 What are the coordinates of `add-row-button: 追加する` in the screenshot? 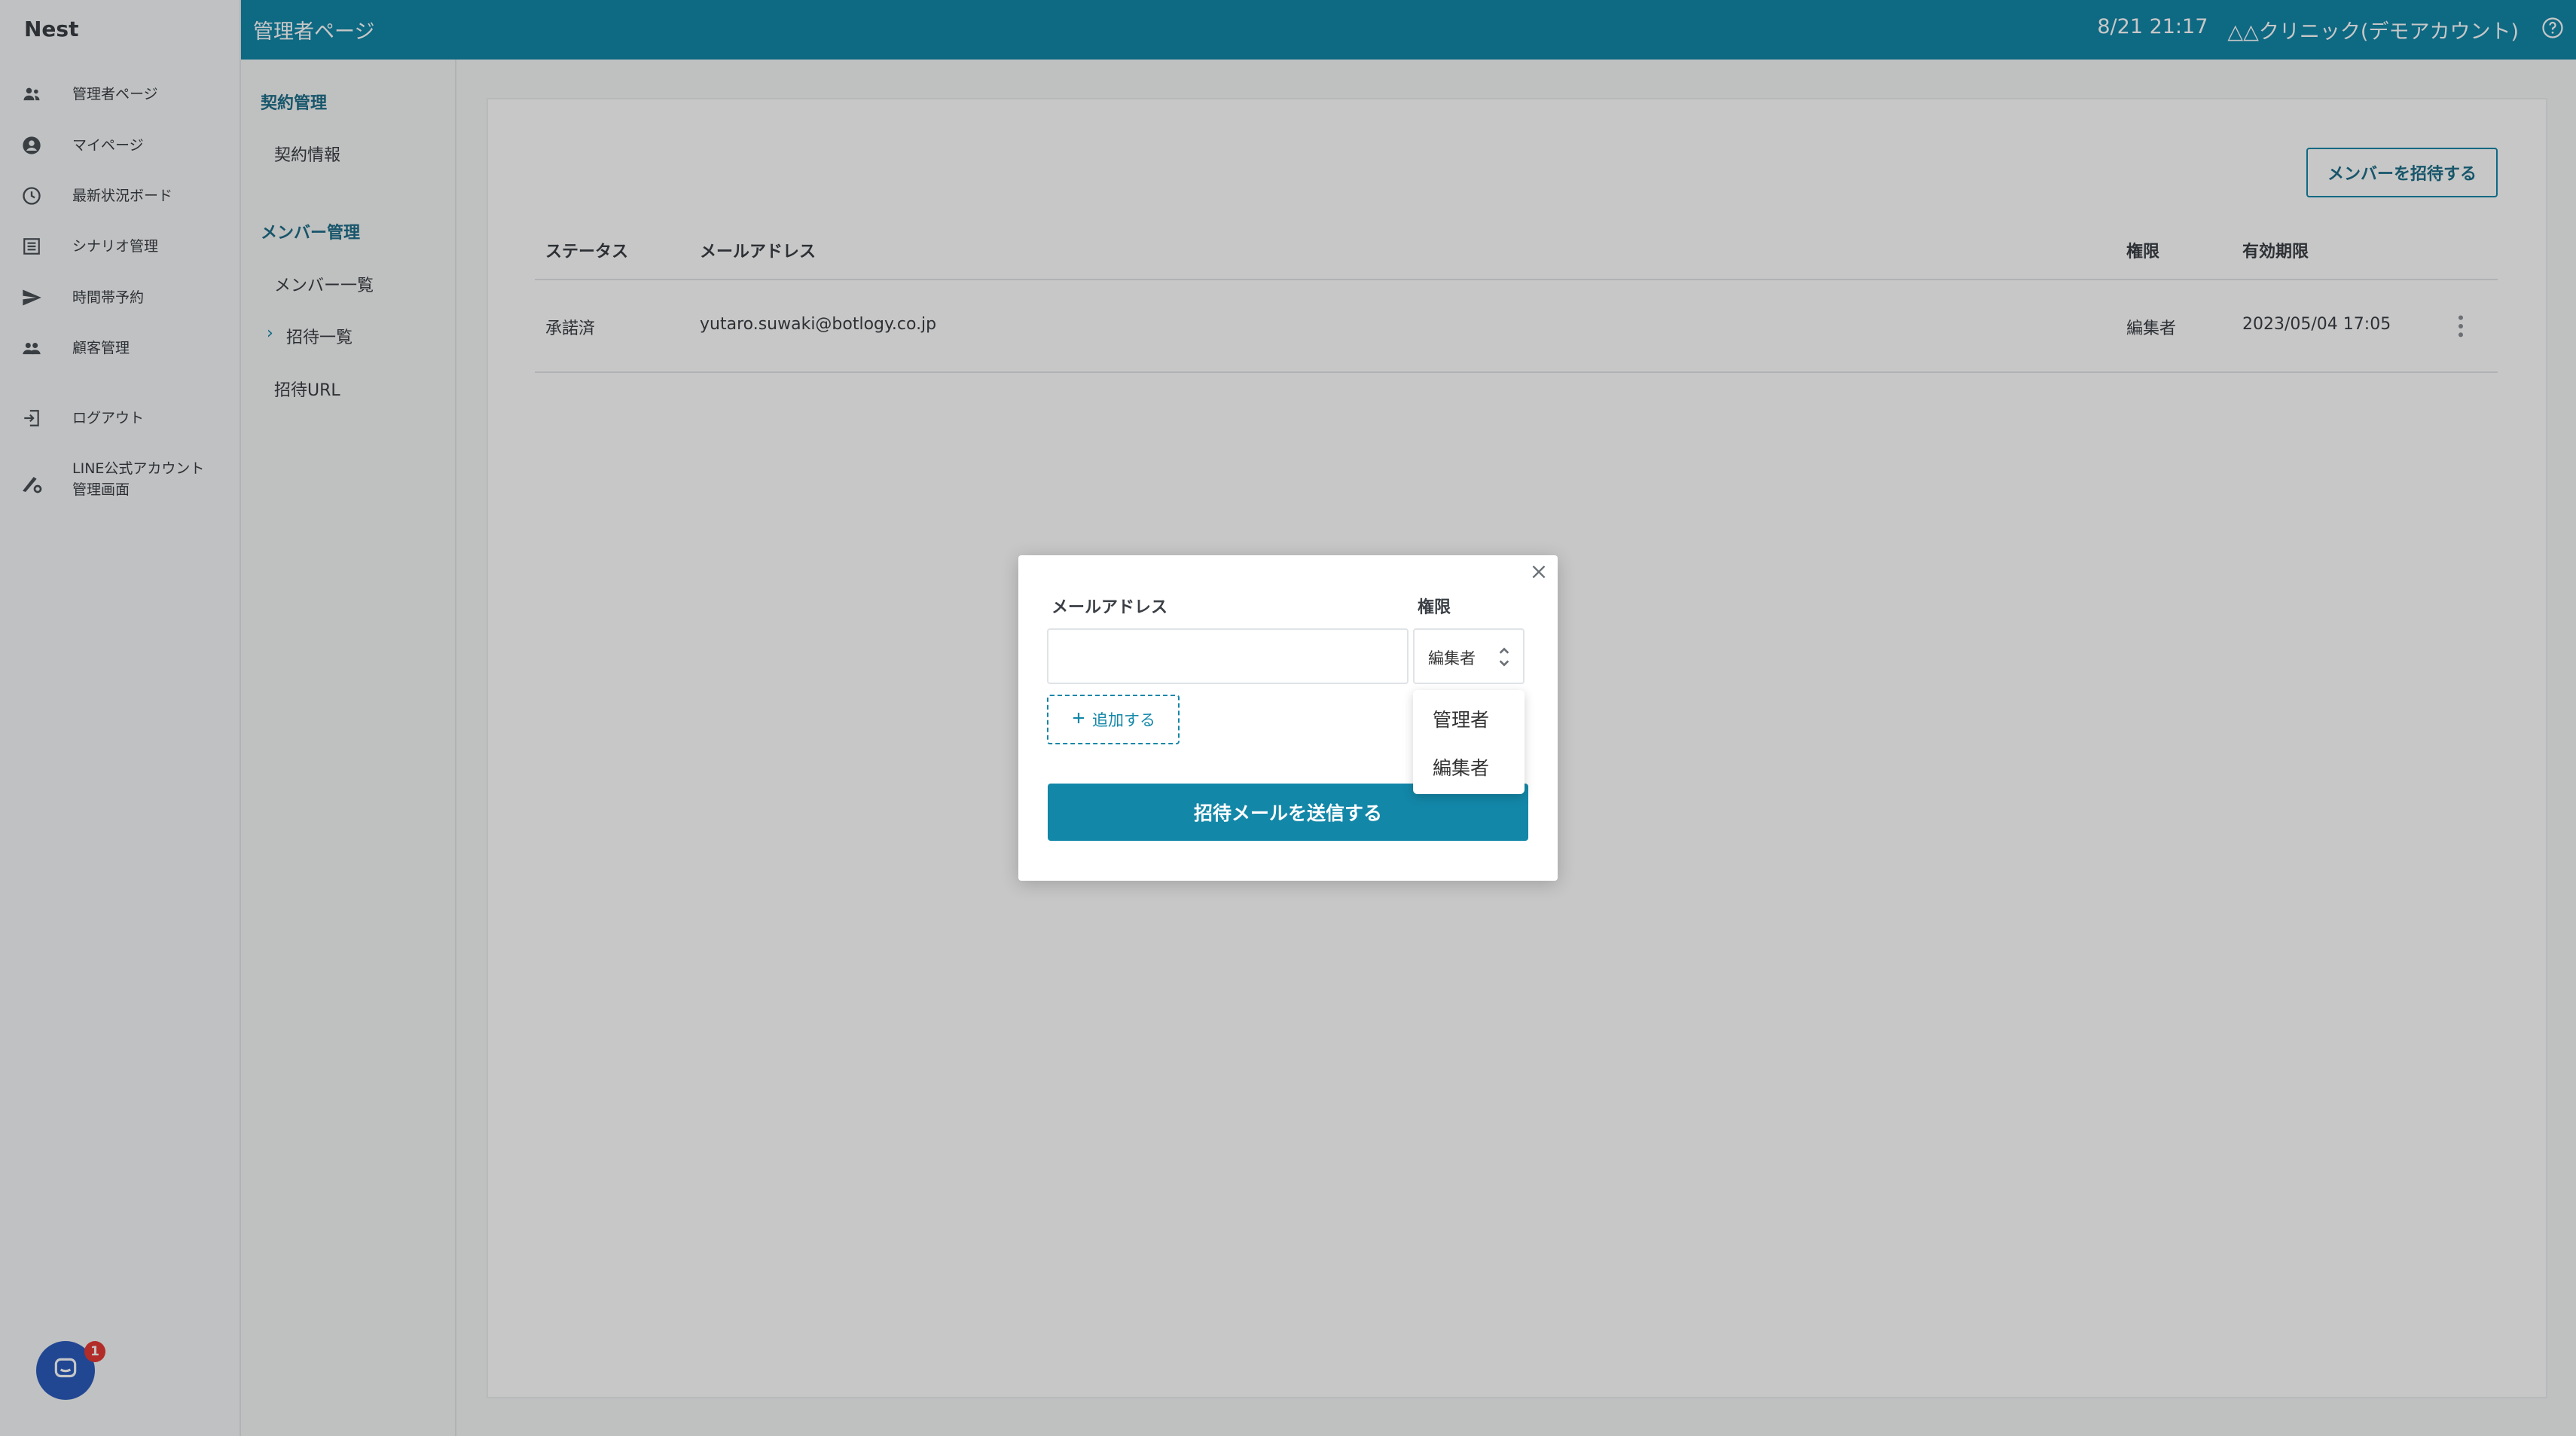 It's located at (1114, 719).